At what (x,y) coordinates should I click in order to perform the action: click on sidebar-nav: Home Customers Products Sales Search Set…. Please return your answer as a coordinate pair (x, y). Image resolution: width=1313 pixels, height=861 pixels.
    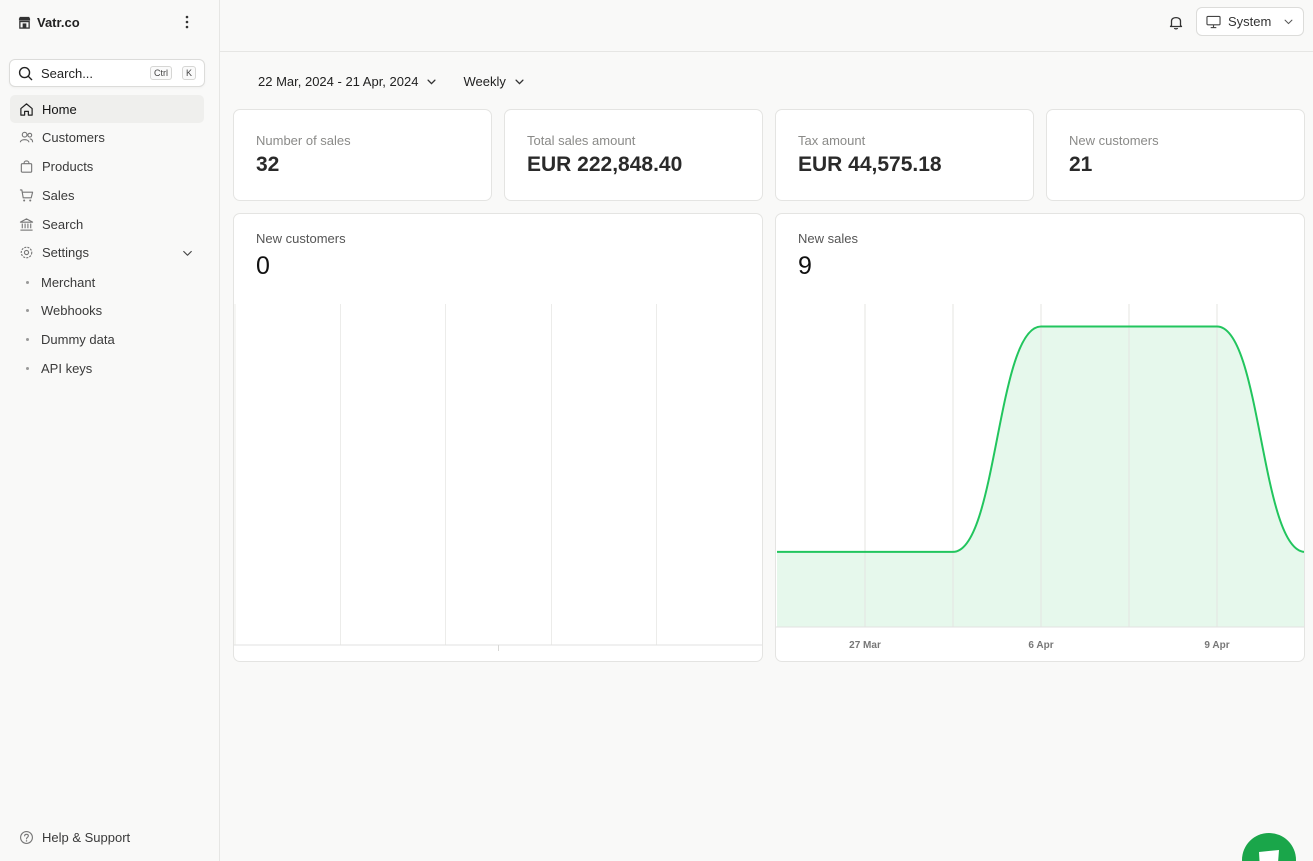
    Looking at the image, I should click on (107, 239).